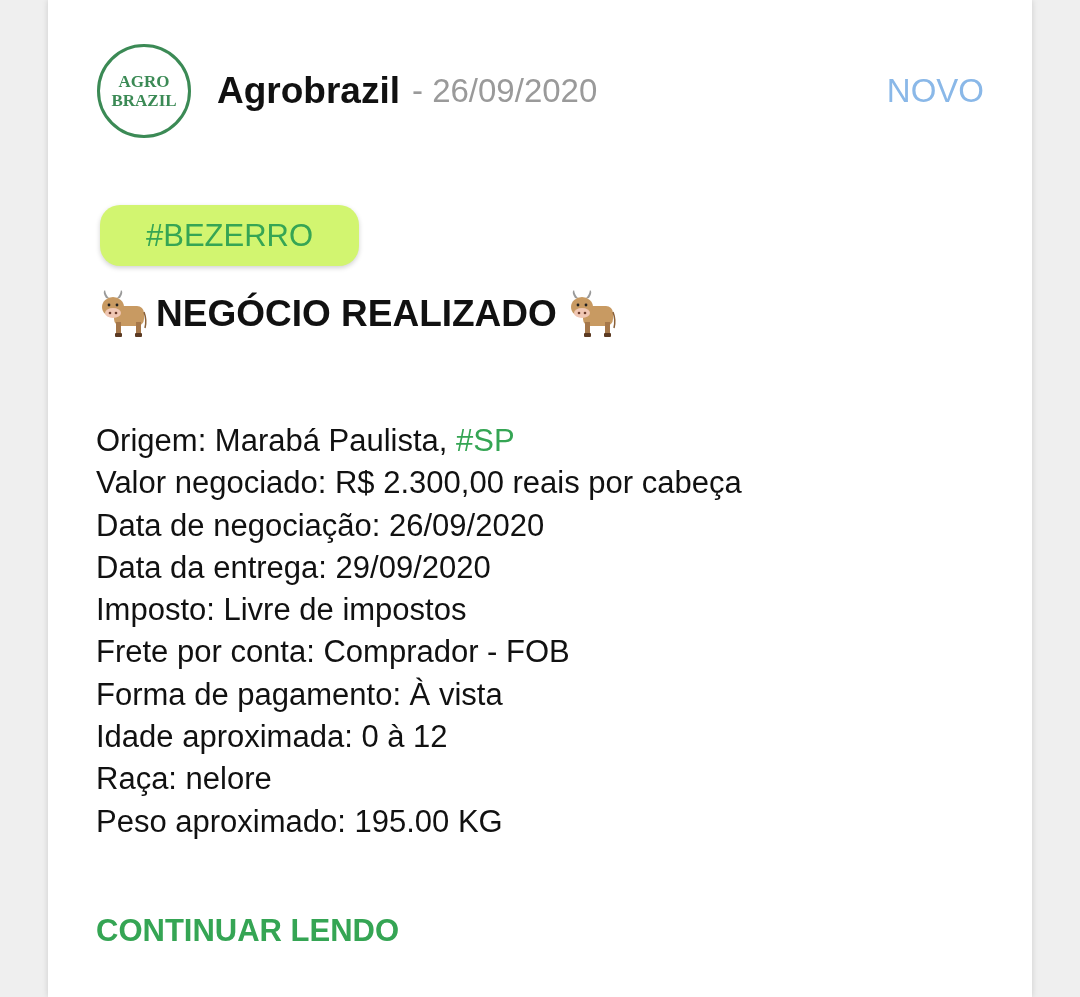 This screenshot has width=1080, height=997. I want to click on detail-line: Forma de pagamento: À vista, so click(300, 694).